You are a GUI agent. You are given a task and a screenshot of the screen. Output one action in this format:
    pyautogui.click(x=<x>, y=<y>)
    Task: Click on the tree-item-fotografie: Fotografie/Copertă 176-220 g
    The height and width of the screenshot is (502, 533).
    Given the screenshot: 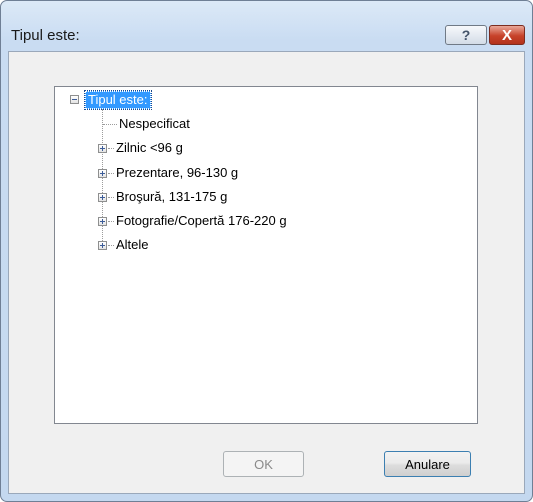 What is the action you would take?
    pyautogui.click(x=201, y=221)
    